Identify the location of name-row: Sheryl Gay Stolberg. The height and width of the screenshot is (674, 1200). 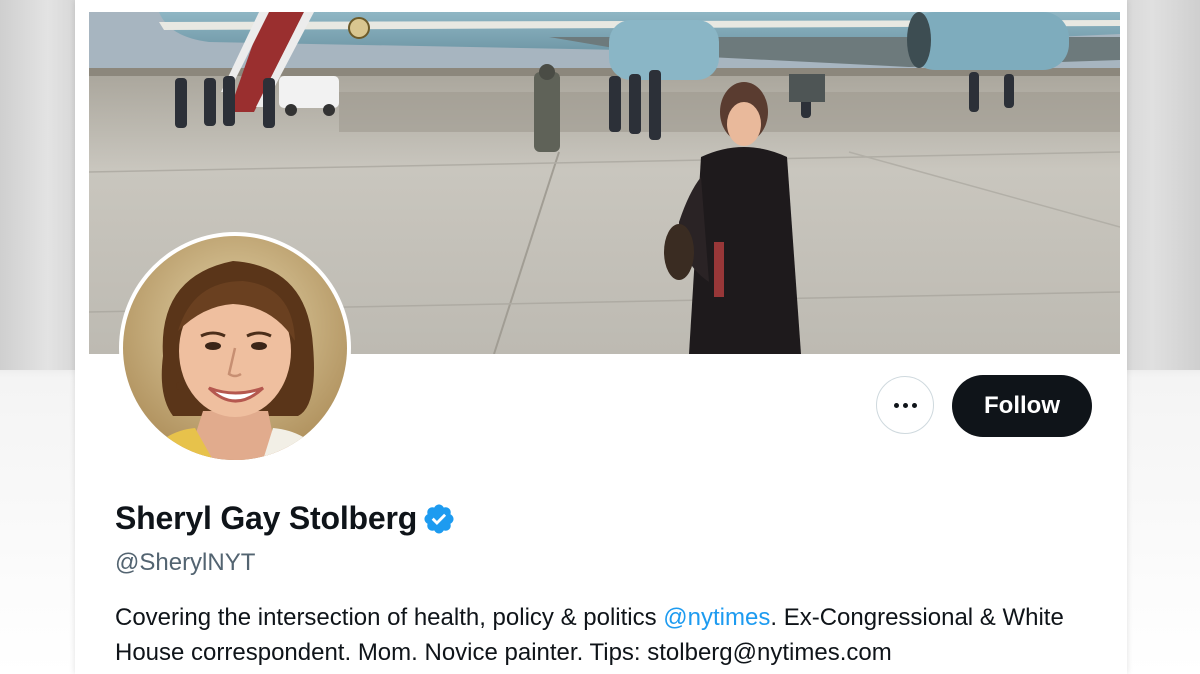
(285, 518).